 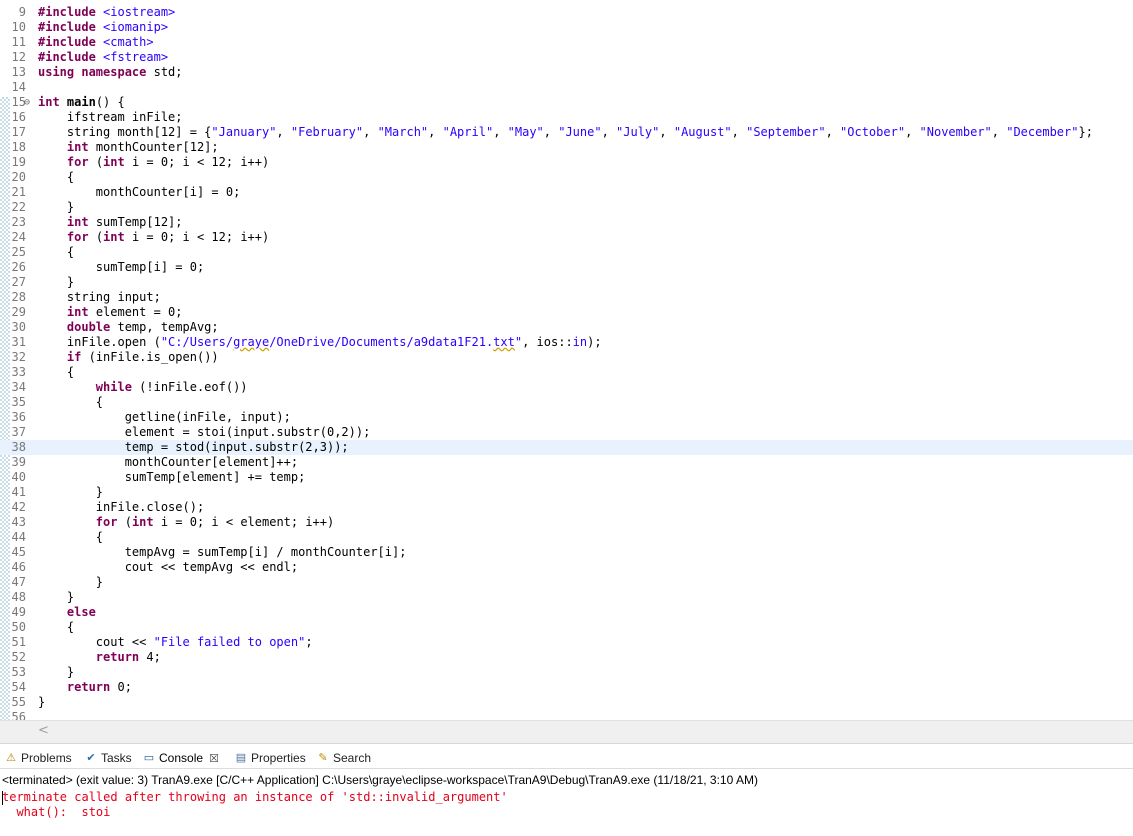 I want to click on tab-console: ▭ Console ☒, so click(x=180, y=758).